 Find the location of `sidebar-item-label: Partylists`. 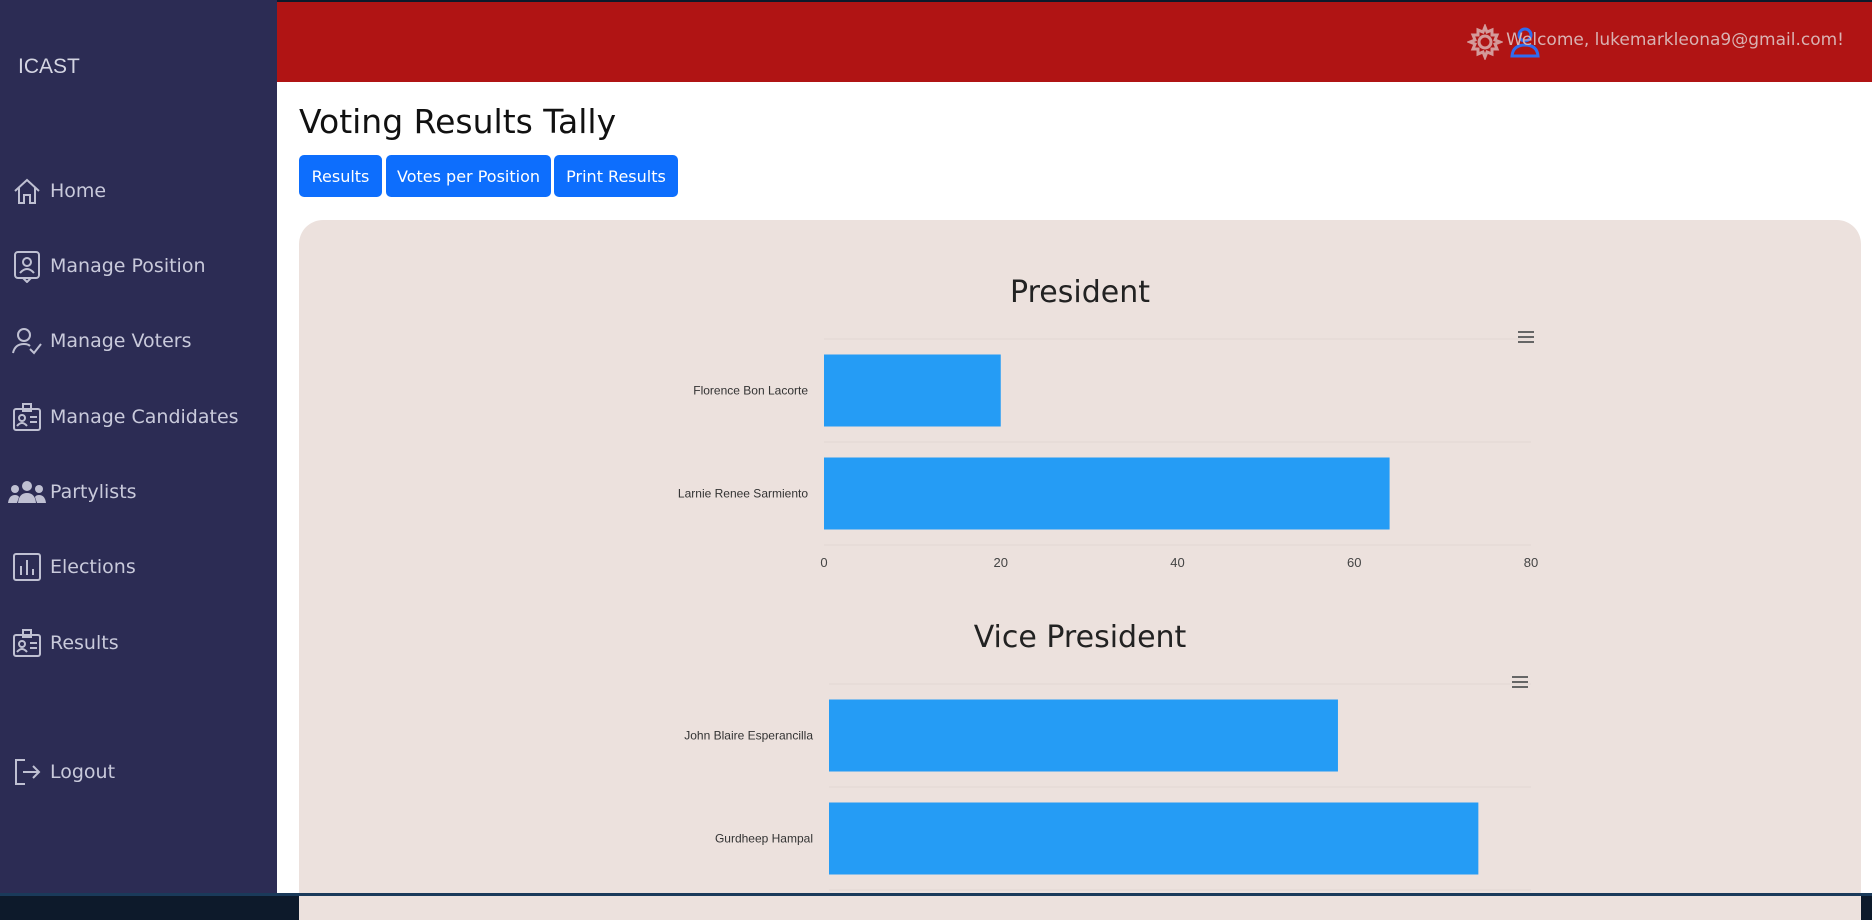

sidebar-item-label: Partylists is located at coordinates (93, 492).